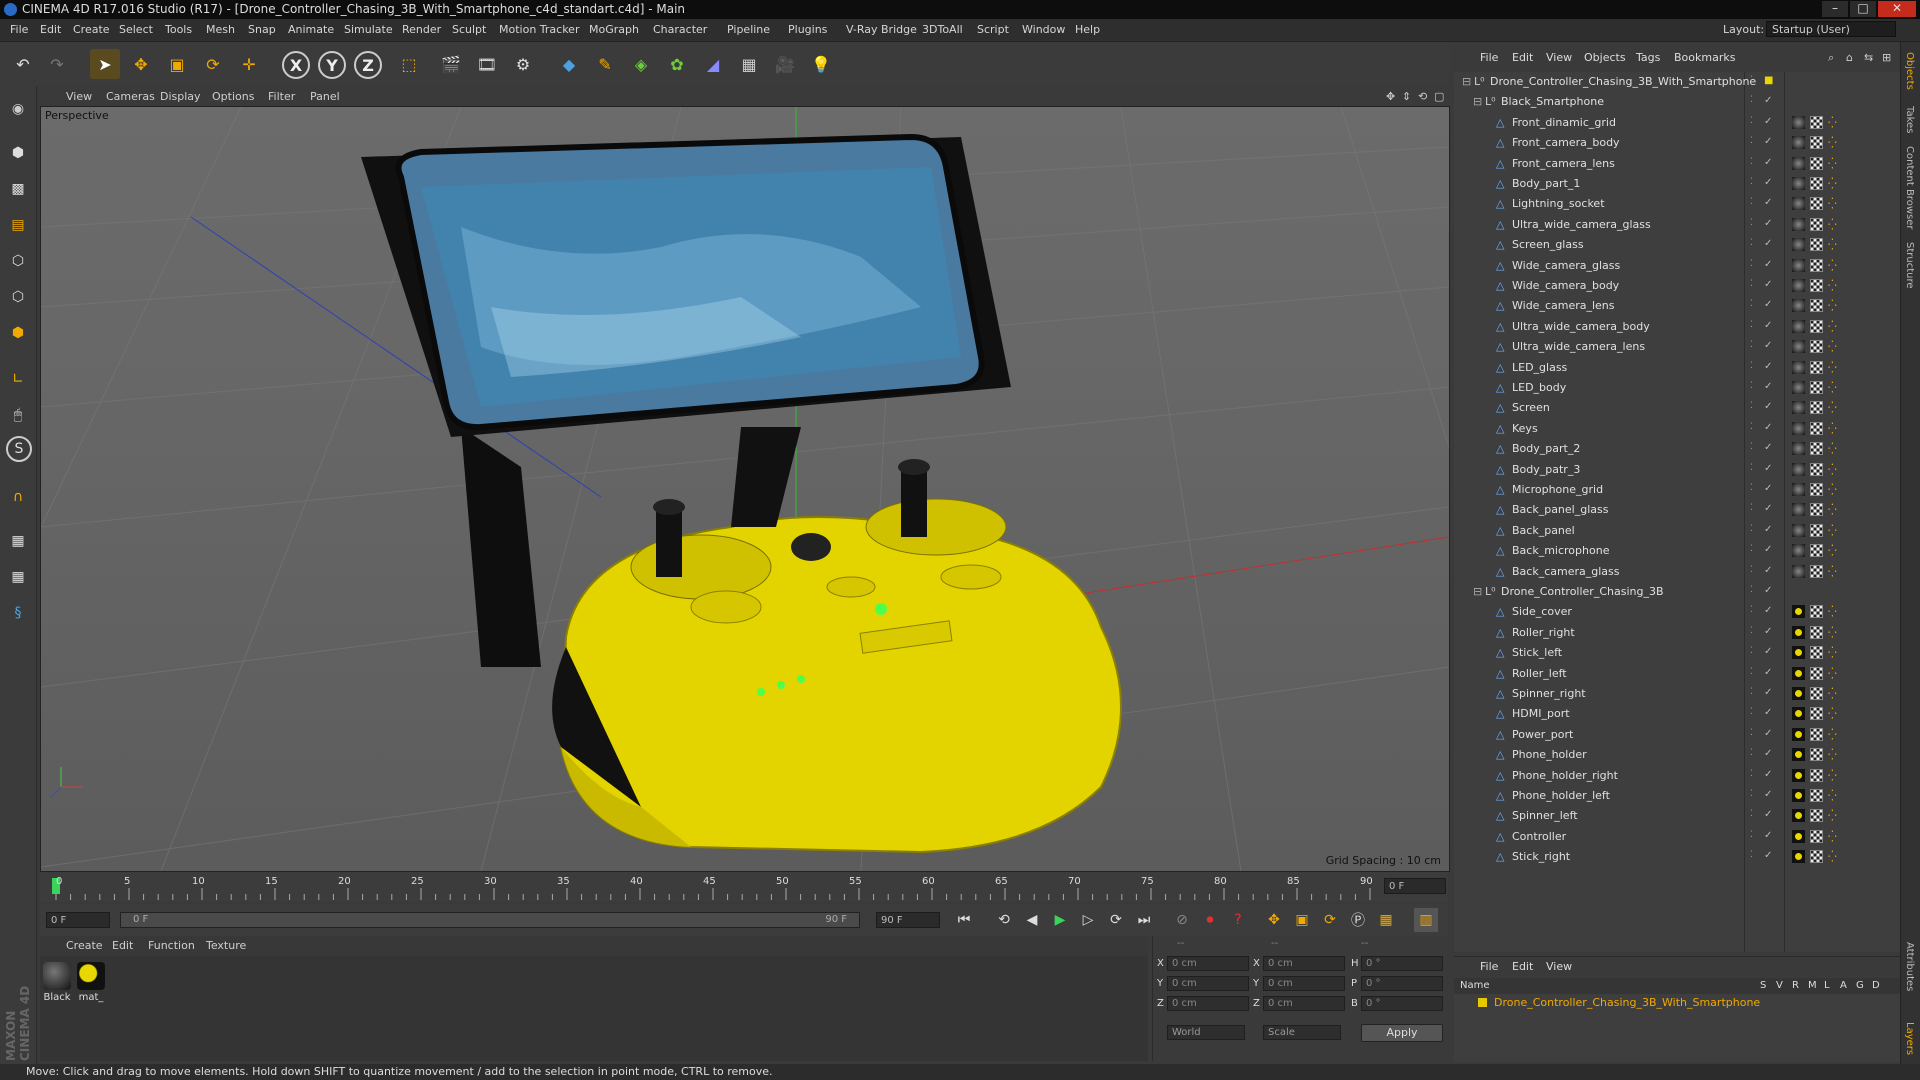  What do you see at coordinates (1426, 920) in the screenshot?
I see `timeline-layout-icon: ▥` at bounding box center [1426, 920].